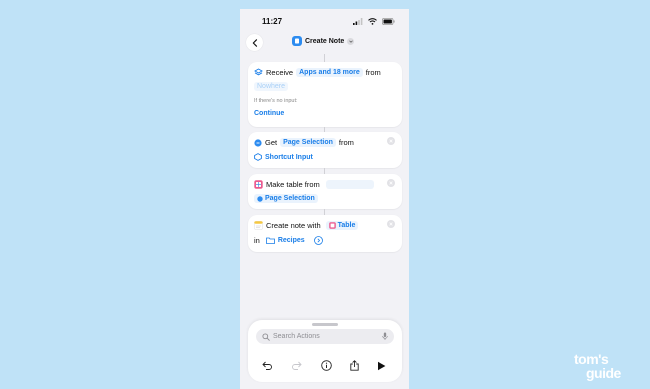 The height and width of the screenshot is (389, 650). Describe the element at coordinates (280, 72) in the screenshot. I see `receive-verb: Receive` at that location.